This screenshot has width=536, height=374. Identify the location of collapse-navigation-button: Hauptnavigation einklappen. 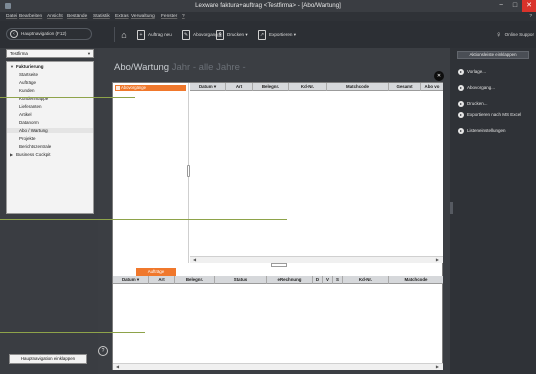
(48, 359).